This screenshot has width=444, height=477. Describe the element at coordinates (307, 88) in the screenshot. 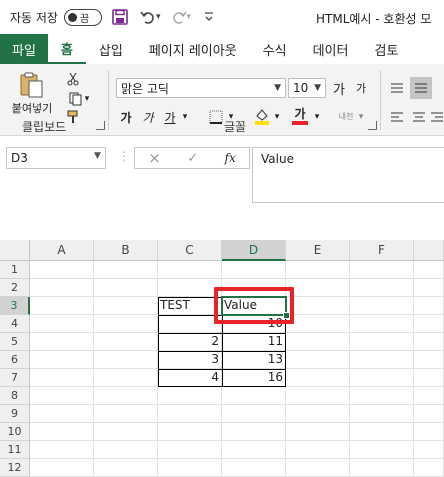

I see `font-size-select: 10 ▼` at that location.